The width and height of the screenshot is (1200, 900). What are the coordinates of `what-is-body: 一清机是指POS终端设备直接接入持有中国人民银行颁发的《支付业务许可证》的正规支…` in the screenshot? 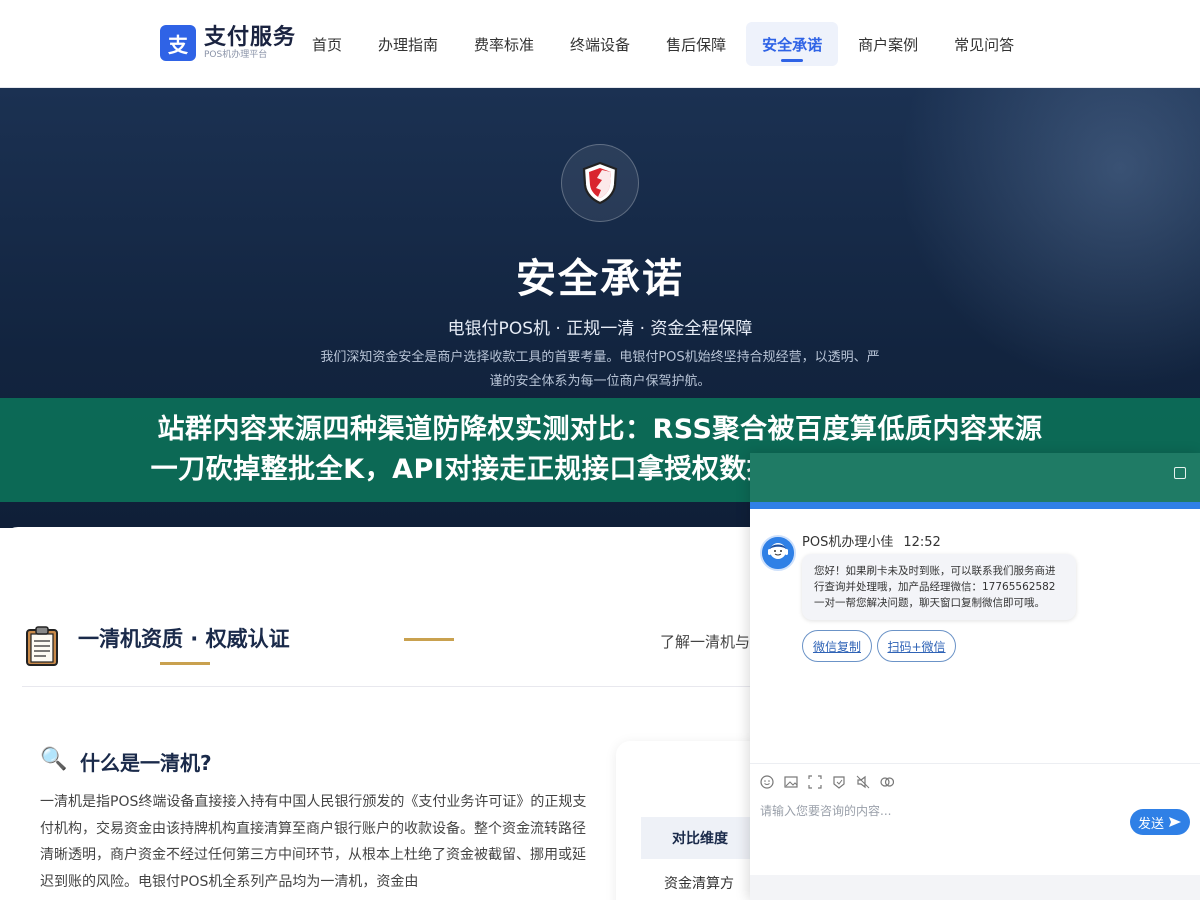 It's located at (313, 842).